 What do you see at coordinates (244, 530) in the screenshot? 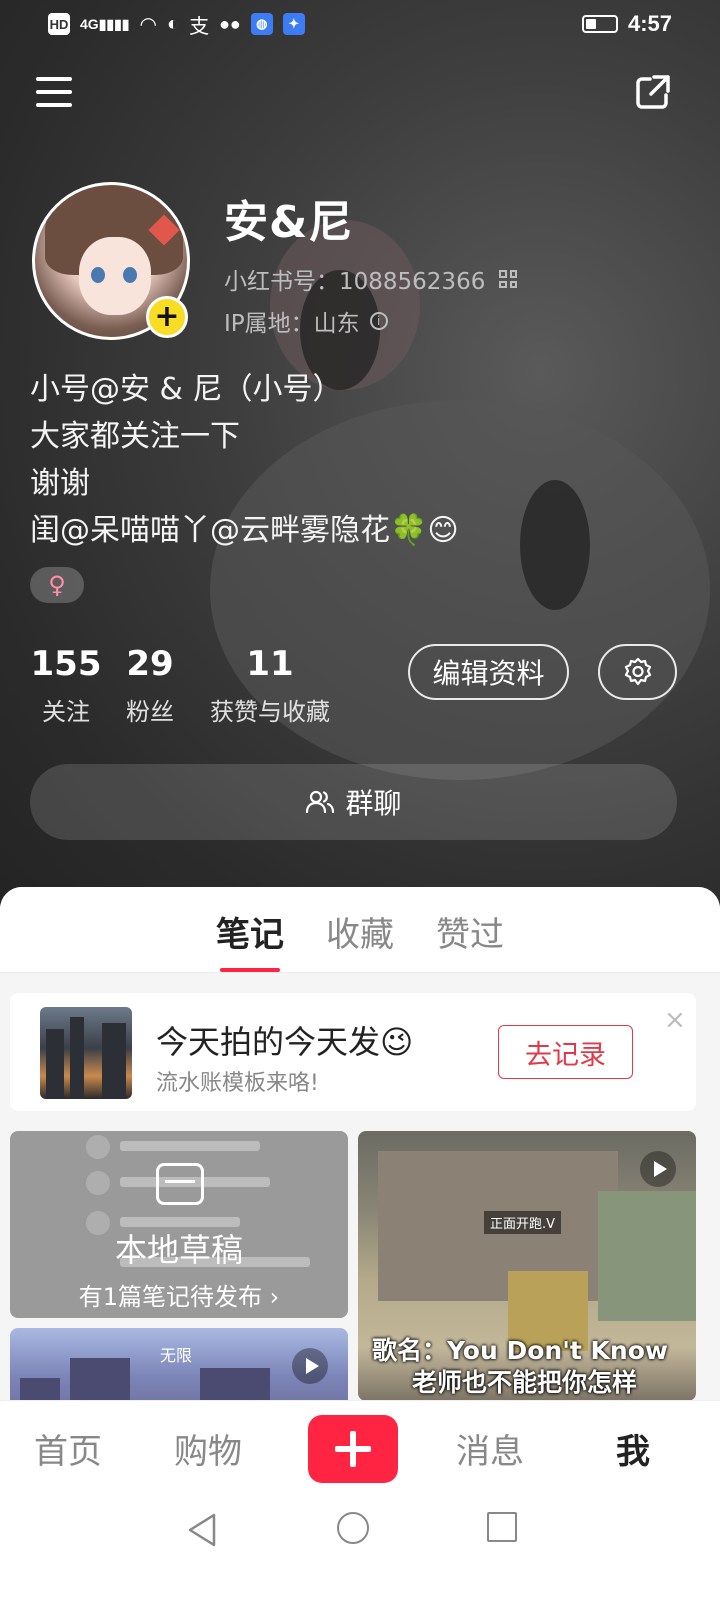
I see `bio-line: 闺@呆喵喵丫@云畔雾隐花🍀😊` at bounding box center [244, 530].